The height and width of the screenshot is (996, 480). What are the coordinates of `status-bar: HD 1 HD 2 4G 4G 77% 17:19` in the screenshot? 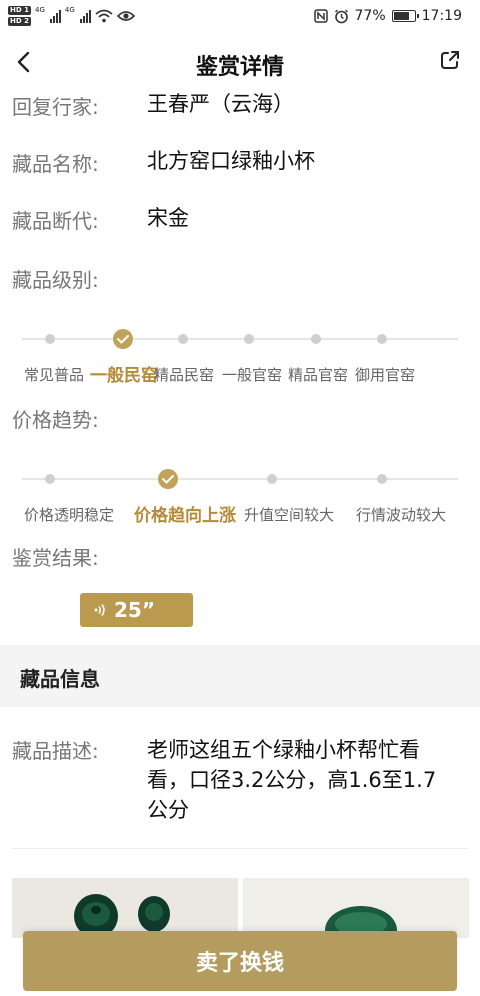 It's located at (240, 18).